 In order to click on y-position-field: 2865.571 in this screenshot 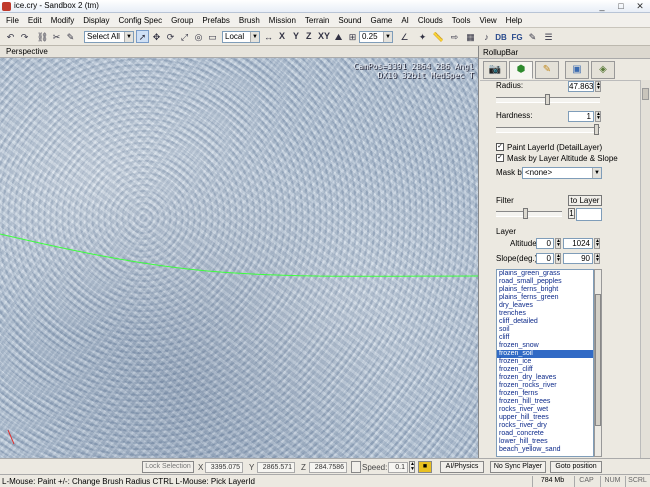, I will do `click(276, 467)`.